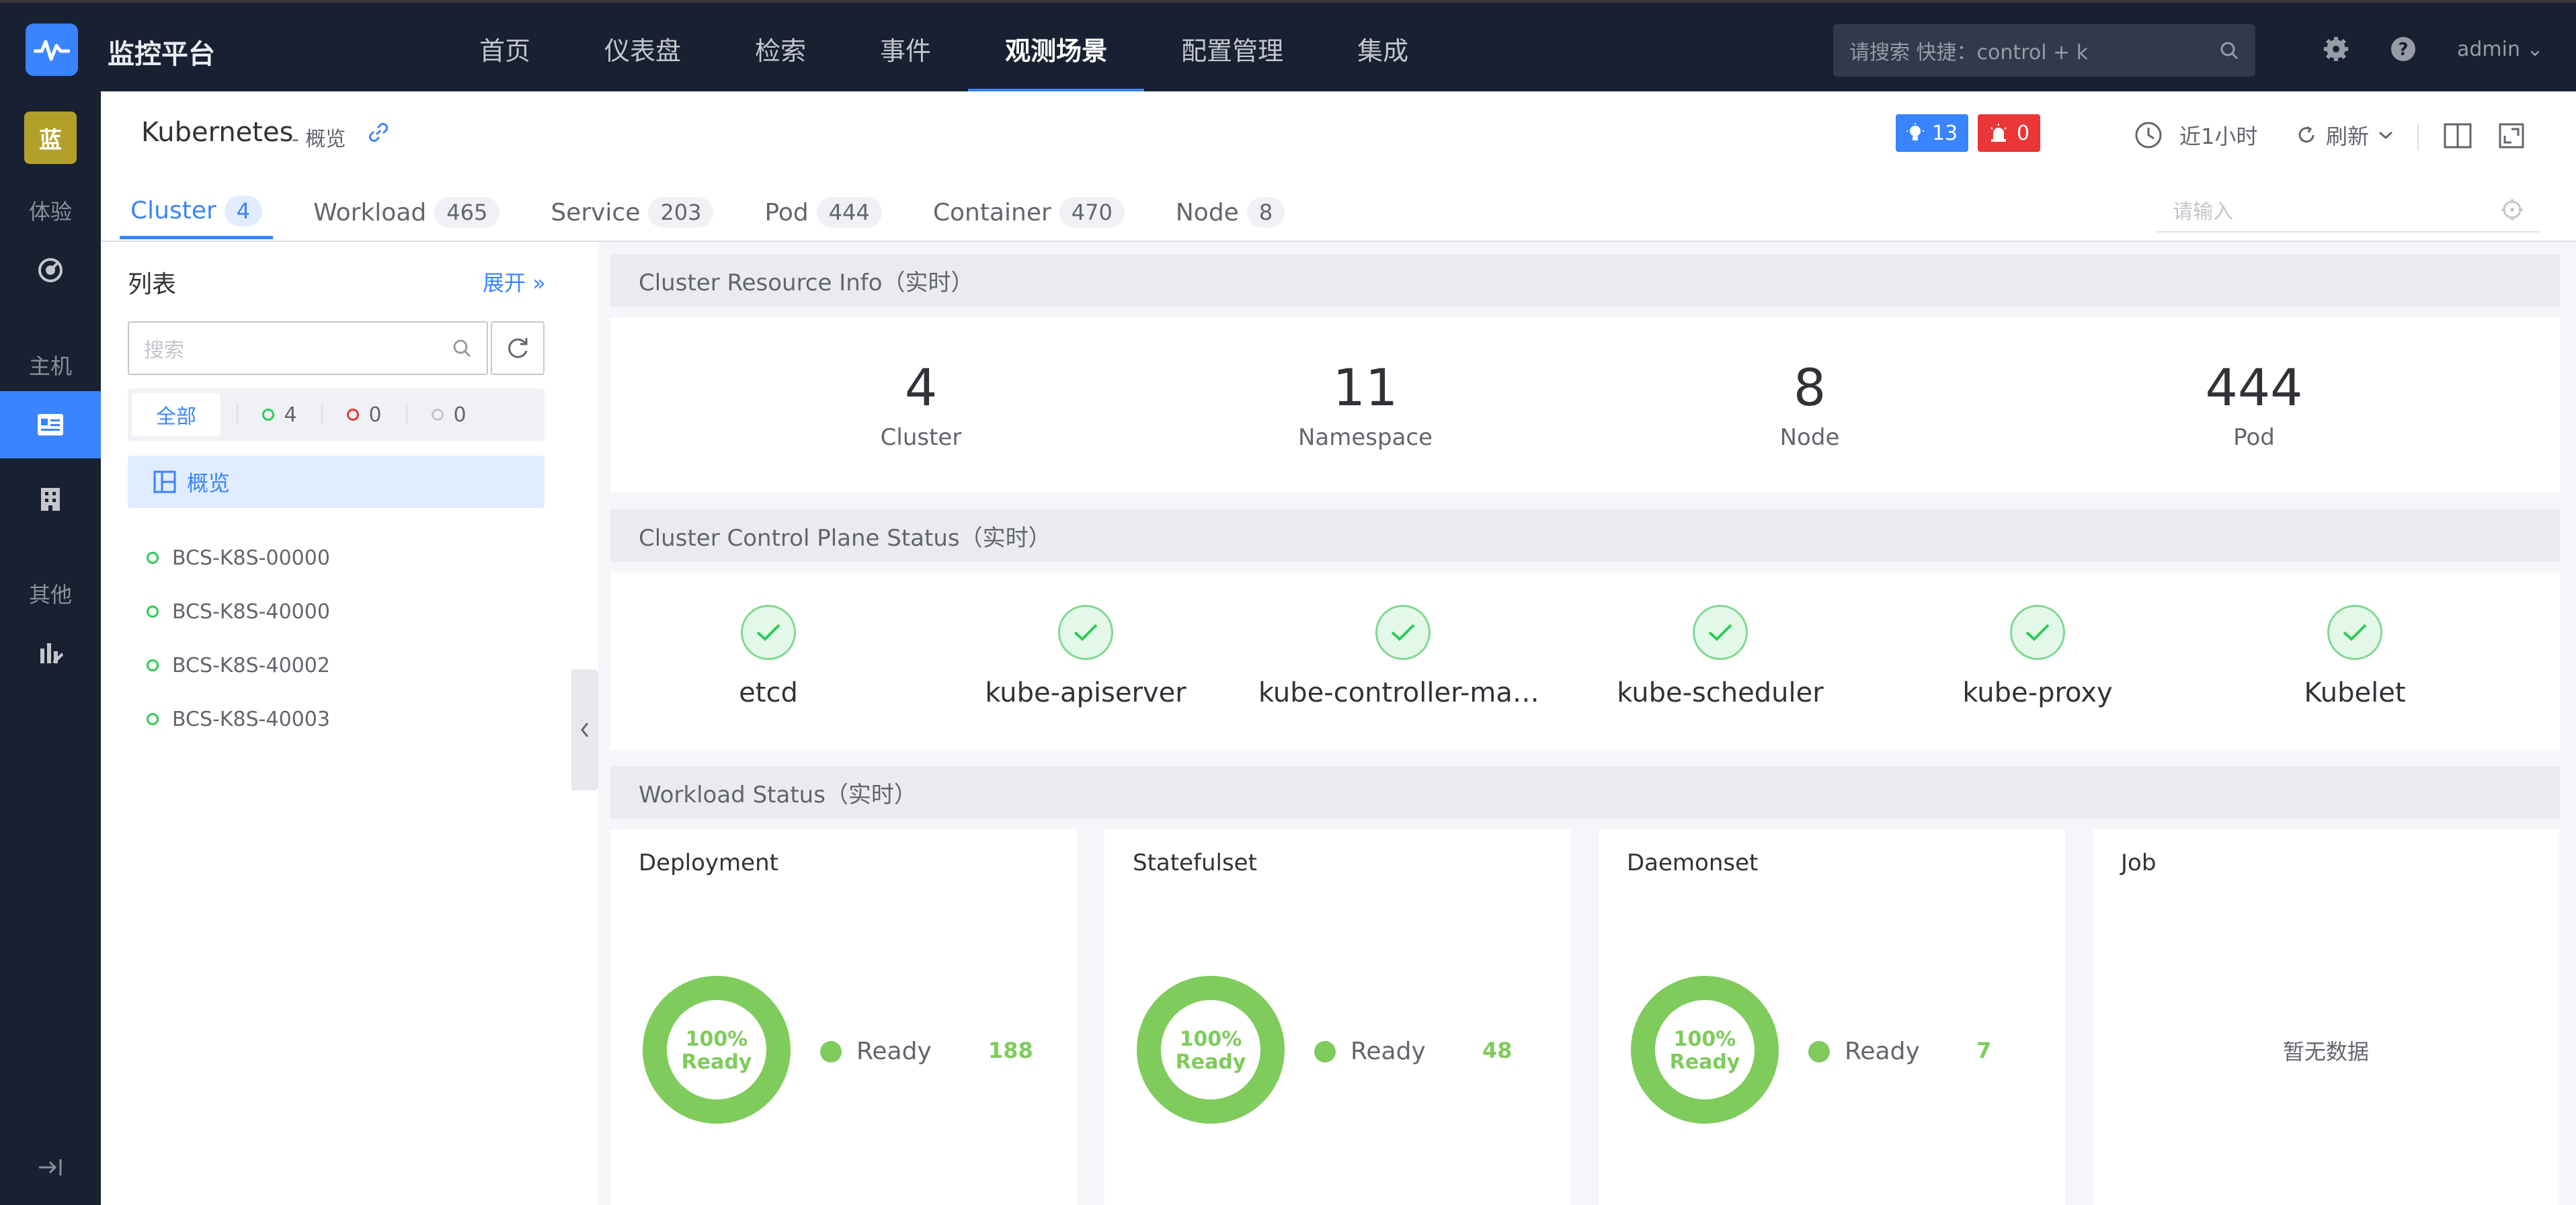 This screenshot has width=2576, height=1205. Describe the element at coordinates (308, 348) in the screenshot. I see `list-search-input: 搜索` at that location.